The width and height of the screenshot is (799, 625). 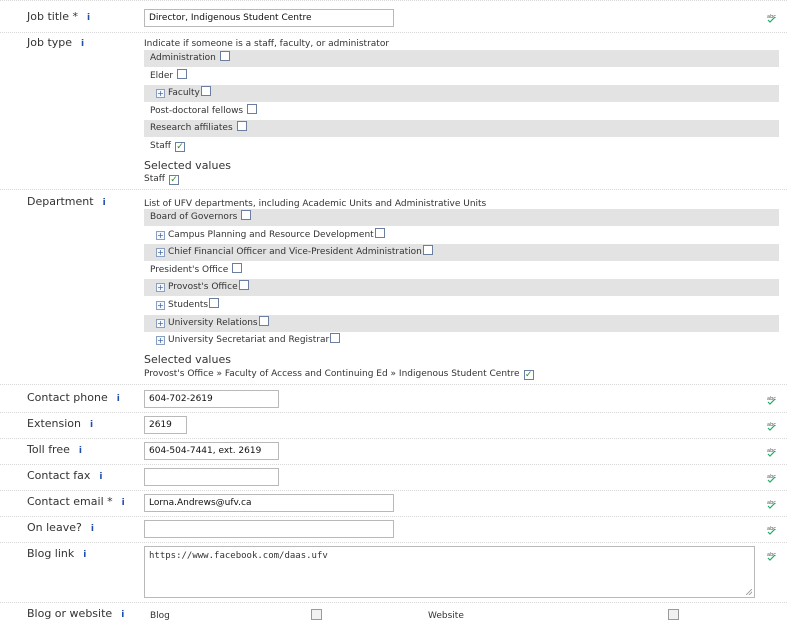 I want to click on blog-or-website-label: Blog or website i, so click(x=76, y=613).